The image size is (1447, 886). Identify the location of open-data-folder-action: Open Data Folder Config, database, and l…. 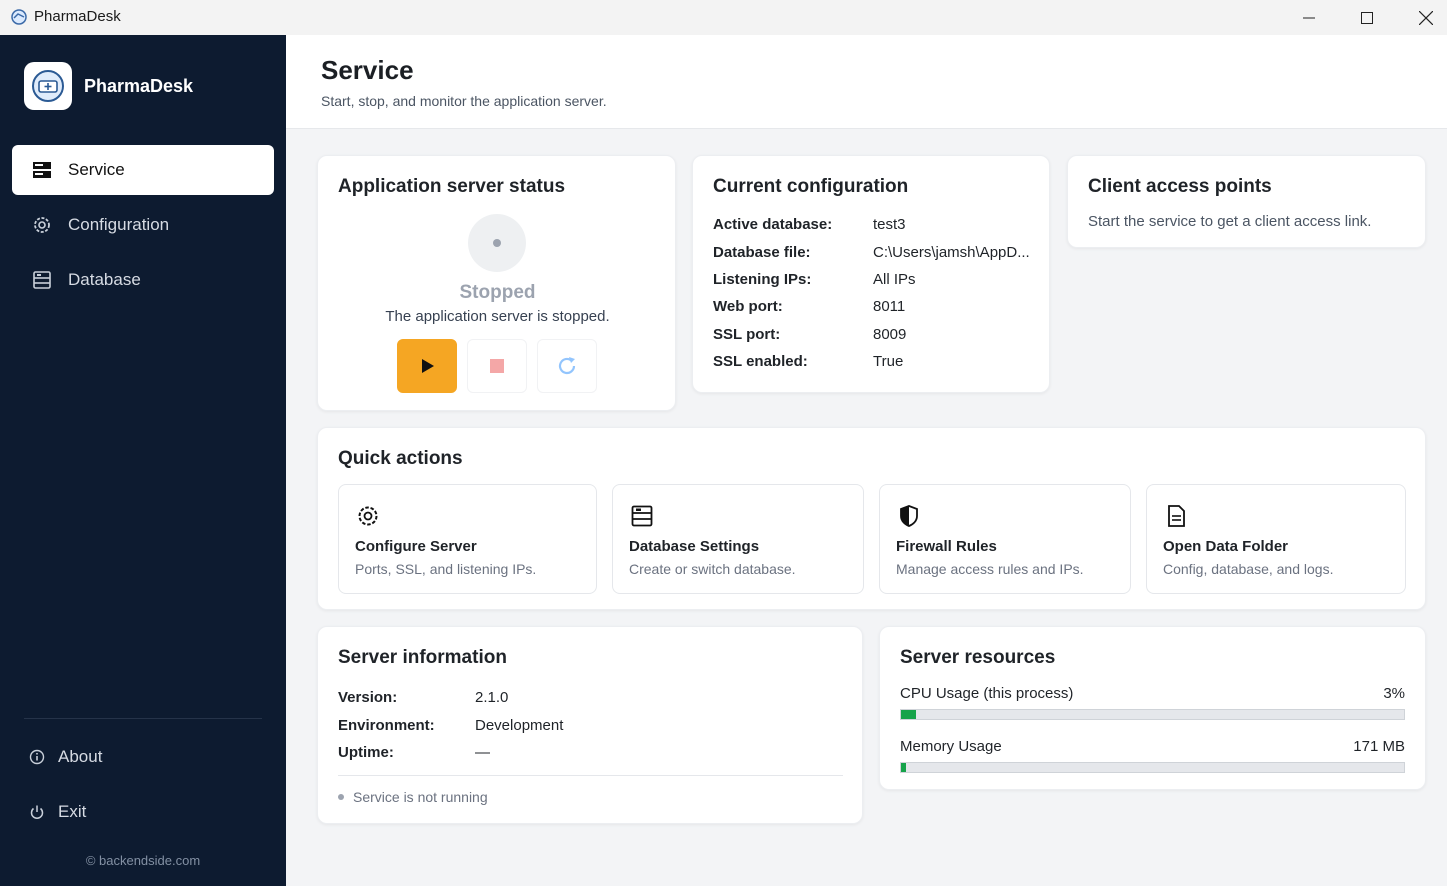
(1276, 539).